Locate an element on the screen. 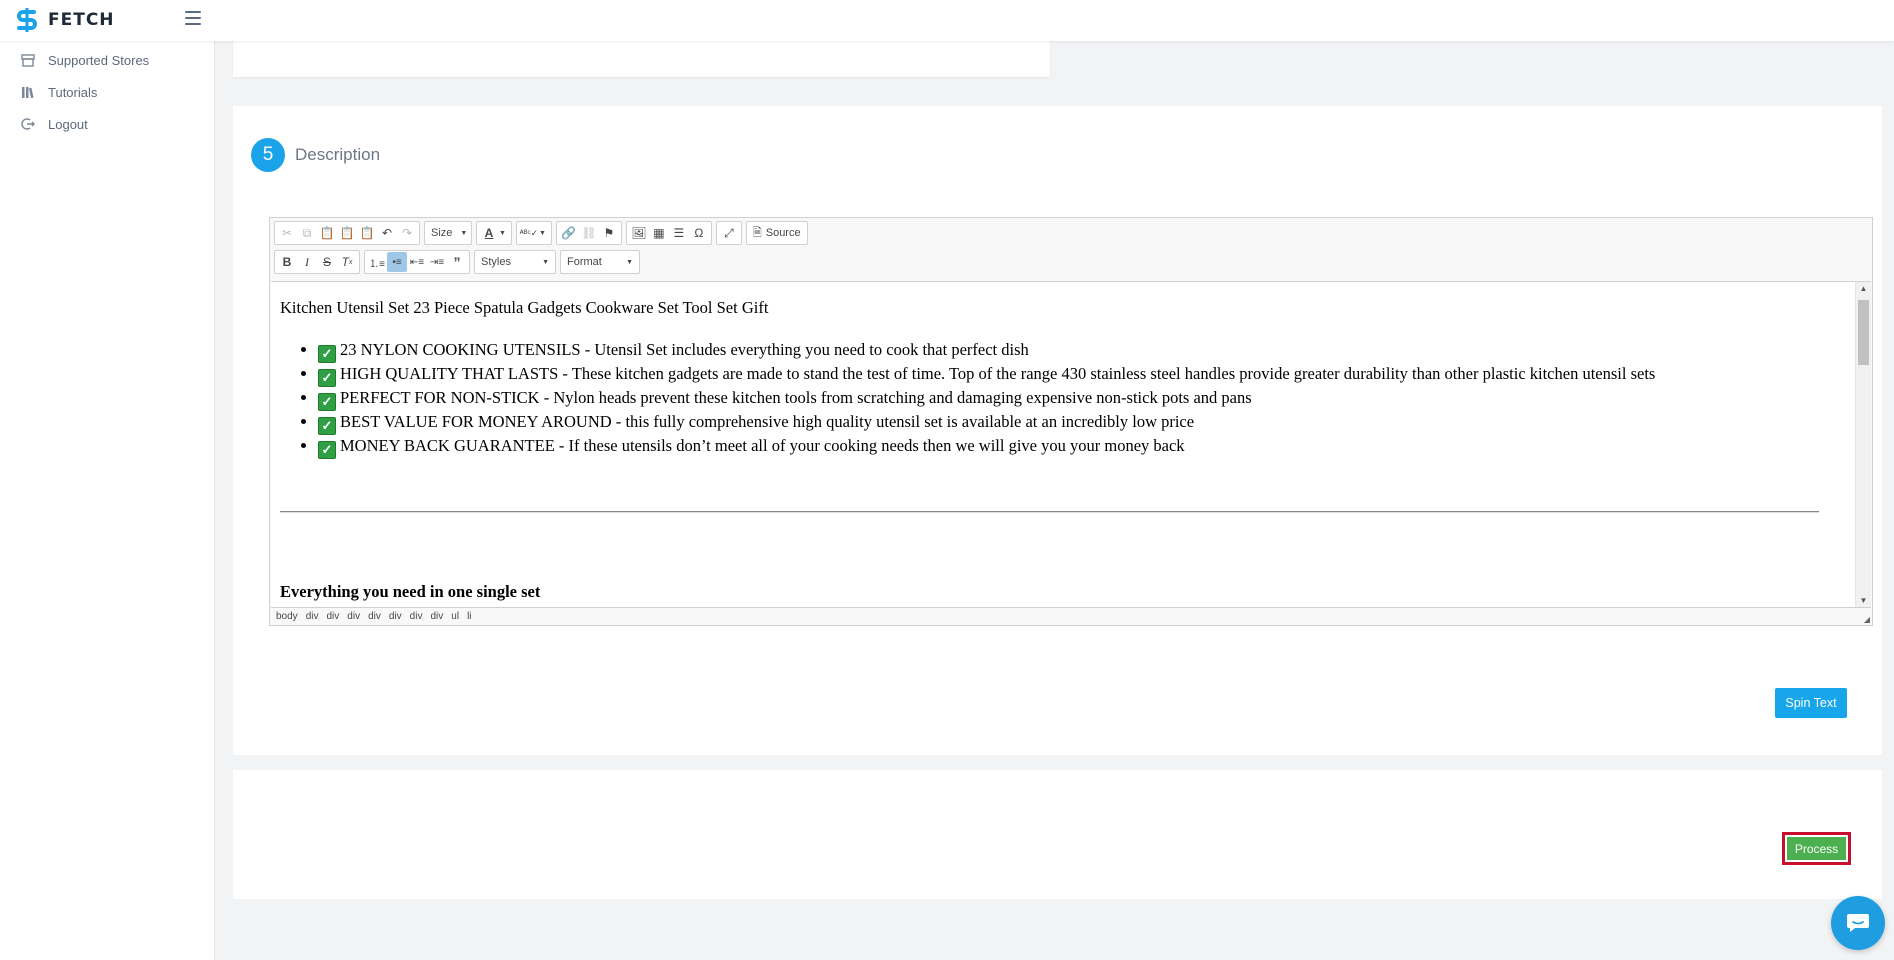  italic-icon: I is located at coordinates (307, 262).